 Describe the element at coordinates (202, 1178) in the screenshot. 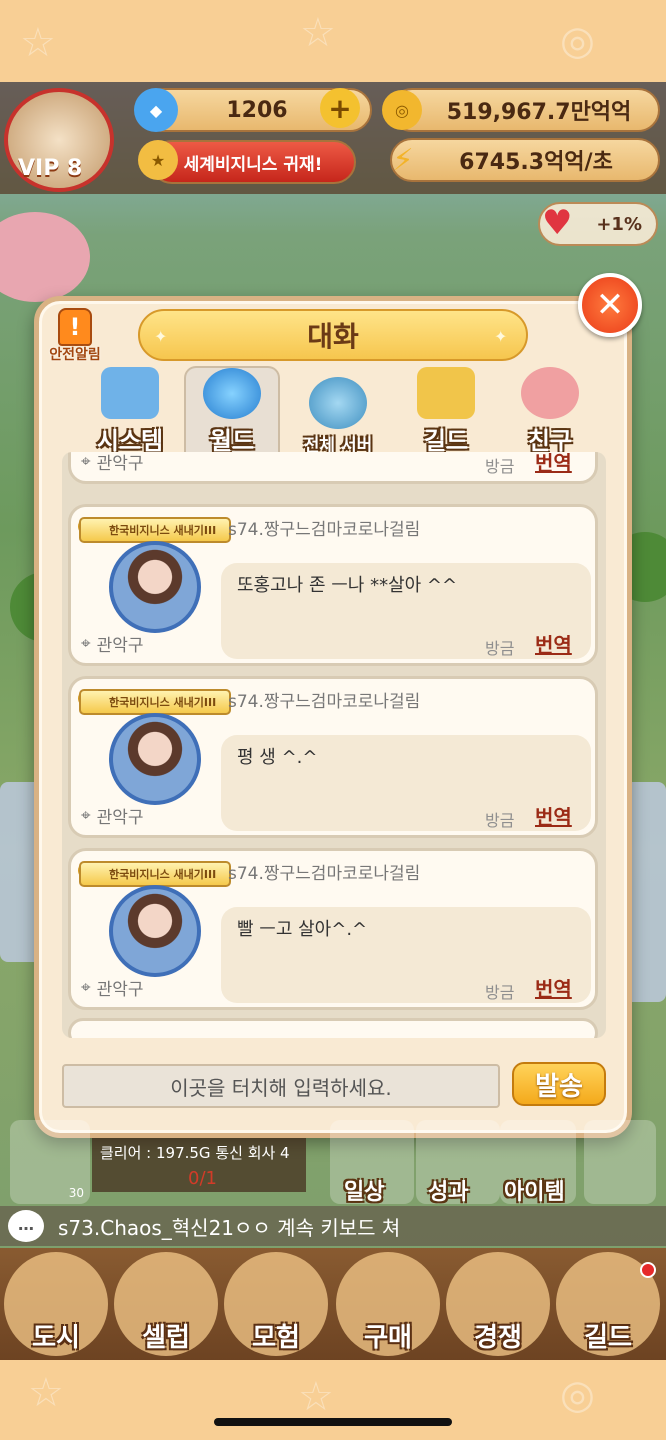

I see `mission-progress: 0/1` at that location.